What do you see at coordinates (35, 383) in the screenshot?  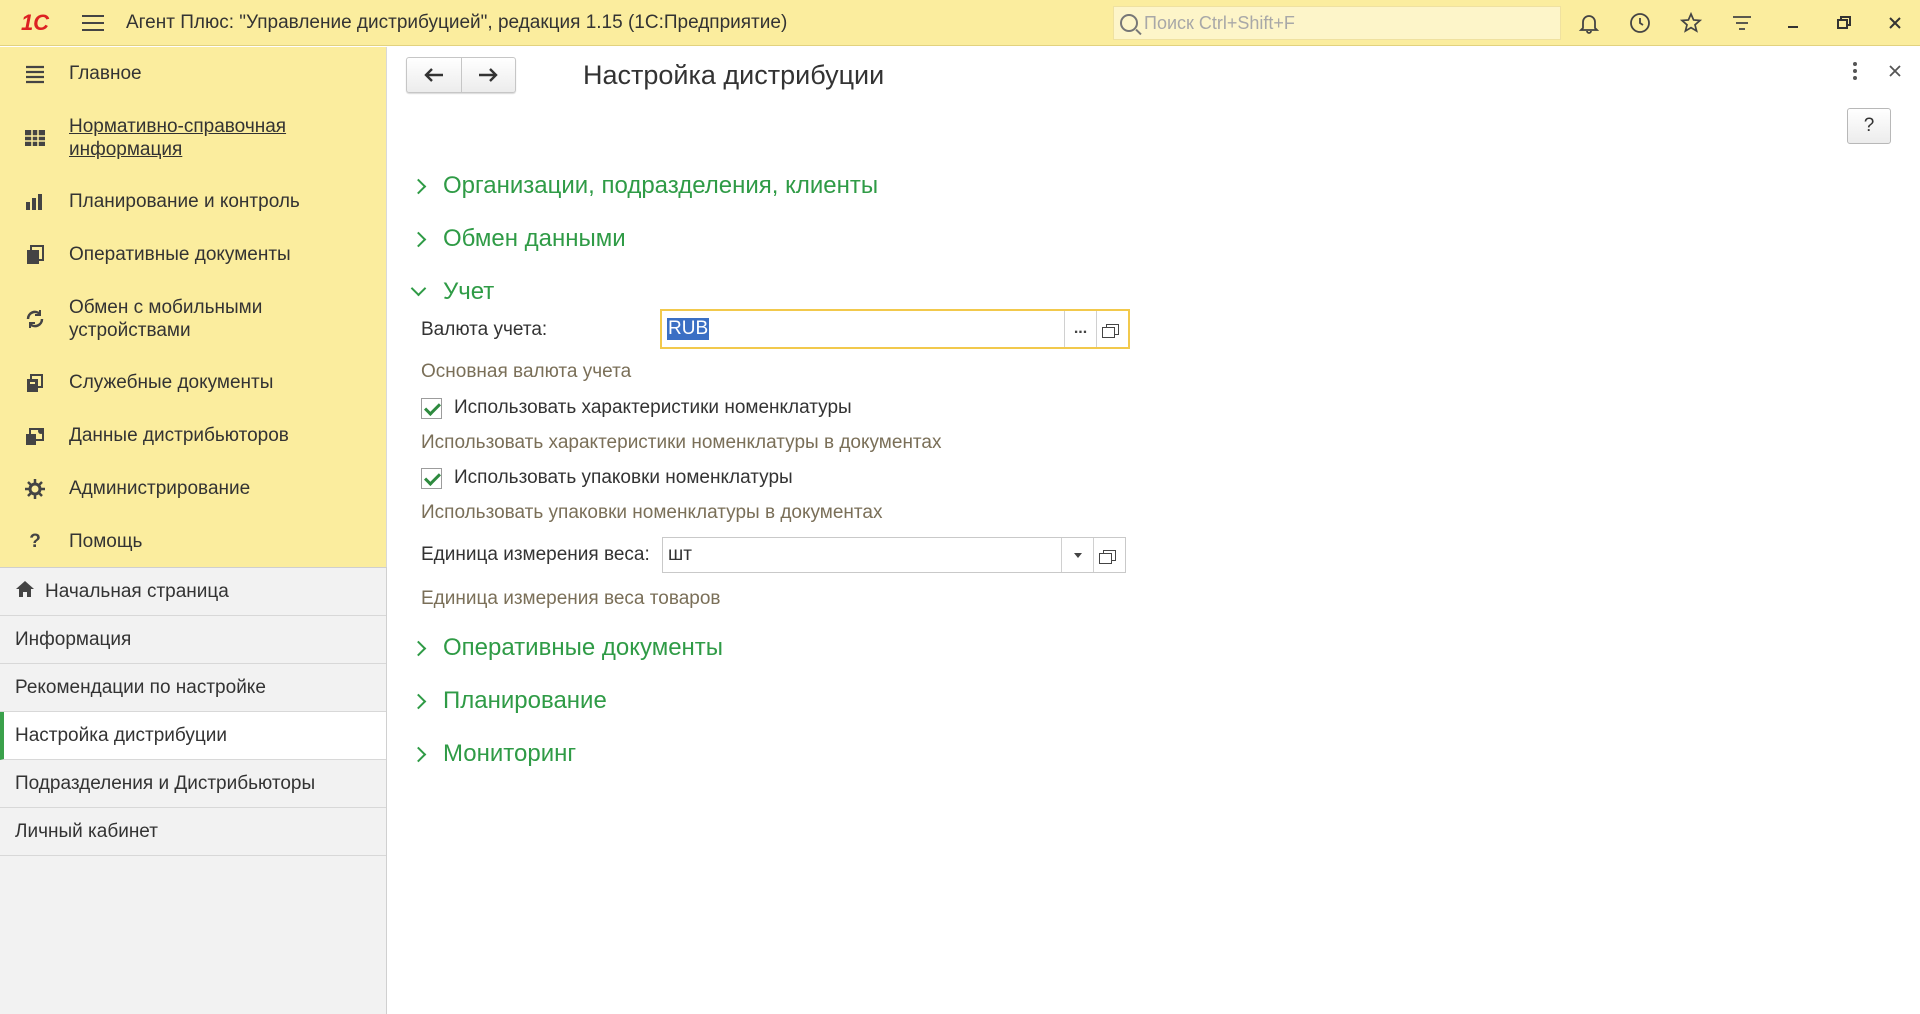 I see `service-docs-icon` at bounding box center [35, 383].